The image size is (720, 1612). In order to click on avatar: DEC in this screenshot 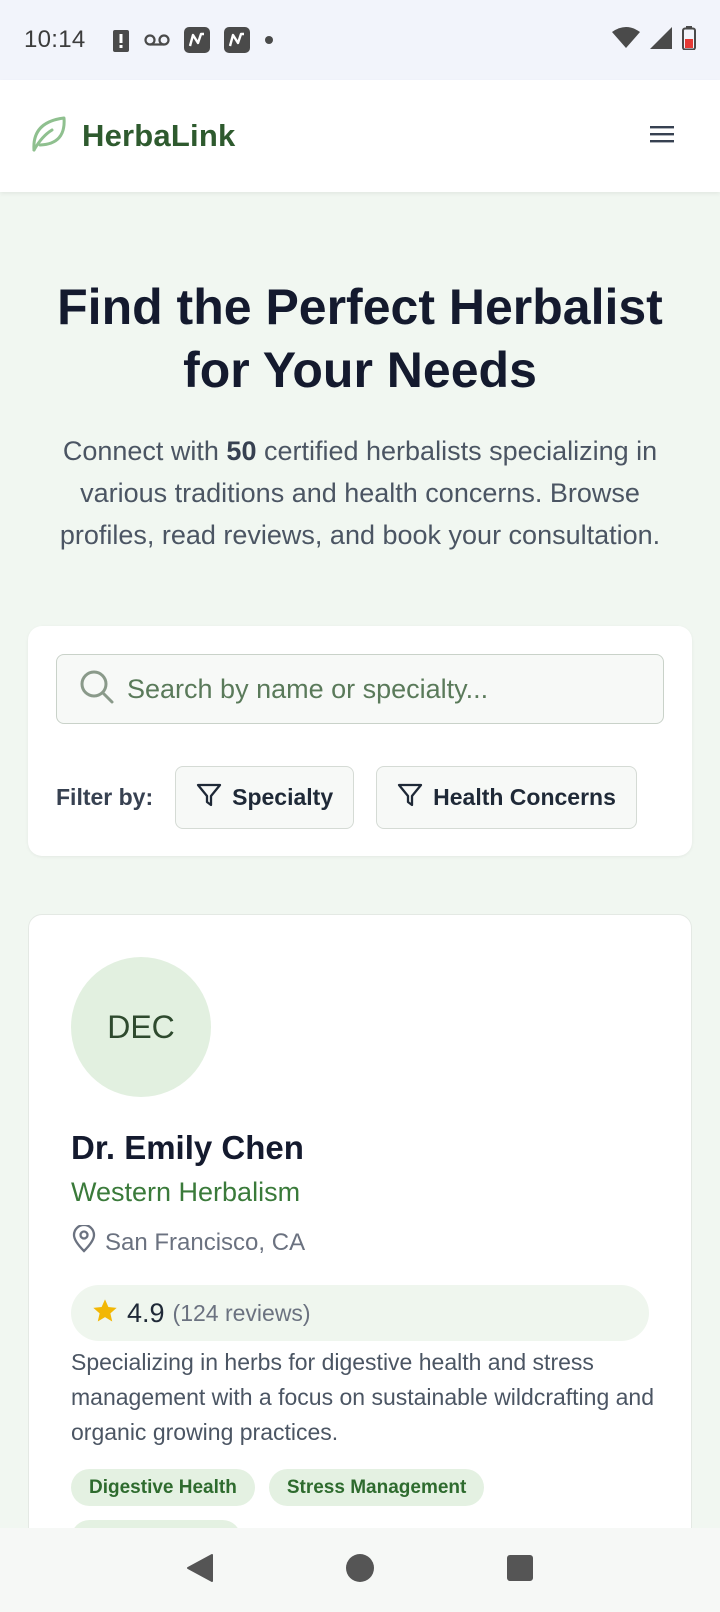, I will do `click(141, 1027)`.